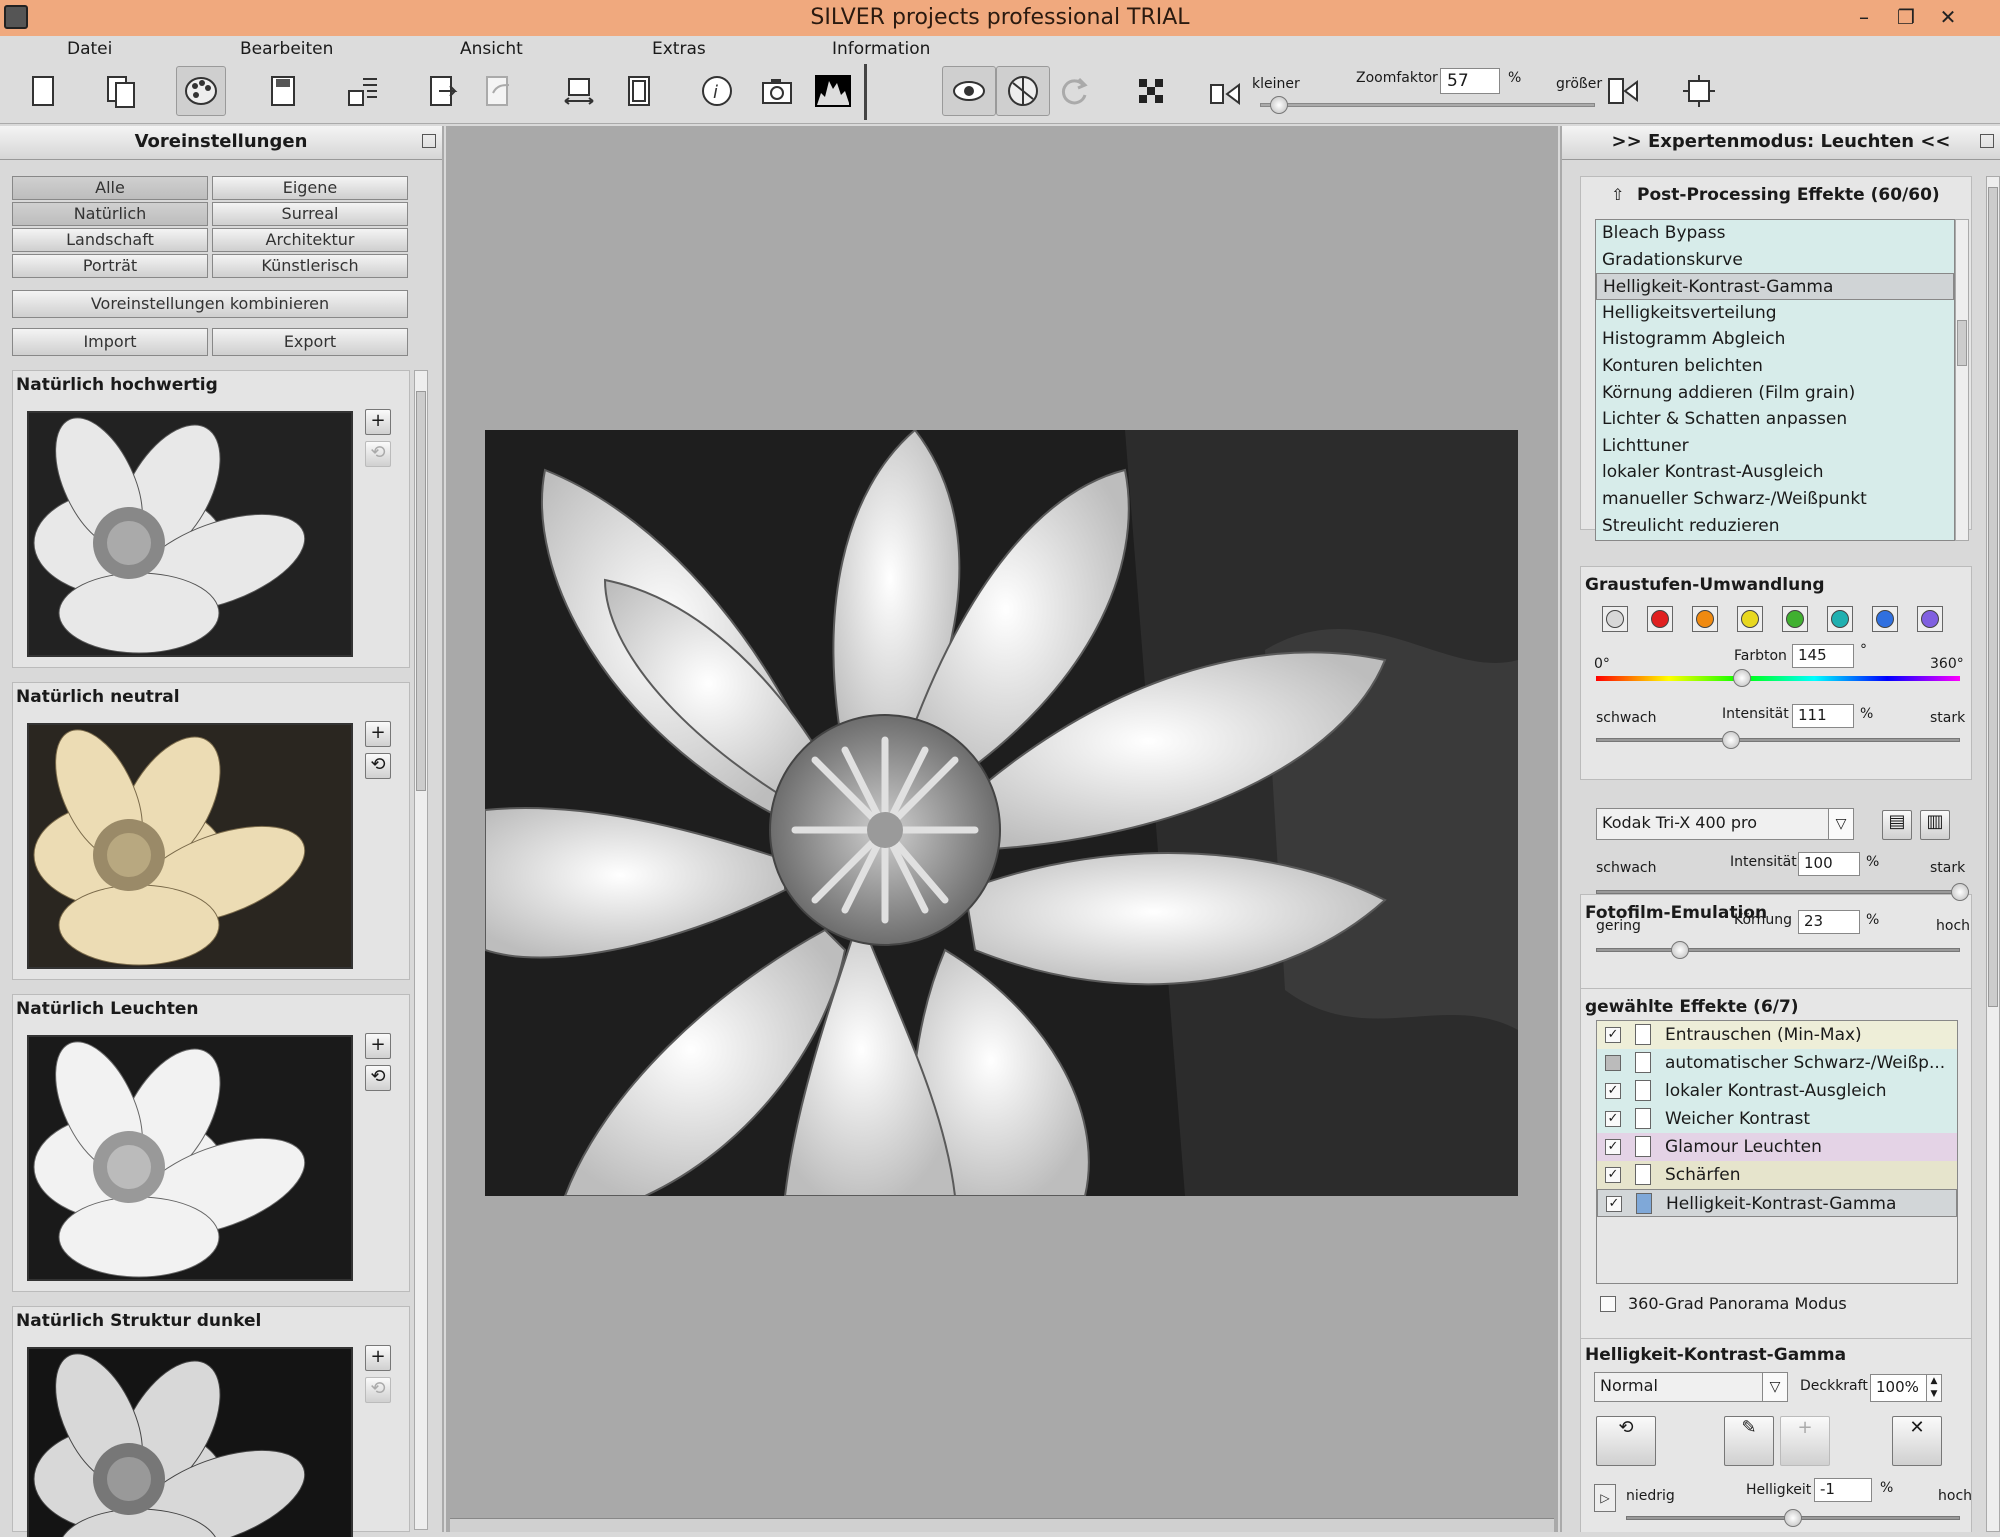 Image resolution: width=2000 pixels, height=1537 pixels. Describe the element at coordinates (1777, 1203) in the screenshot. I see `effect-row: ✓ Helligkeit-Kontrast-Gamma` at that location.